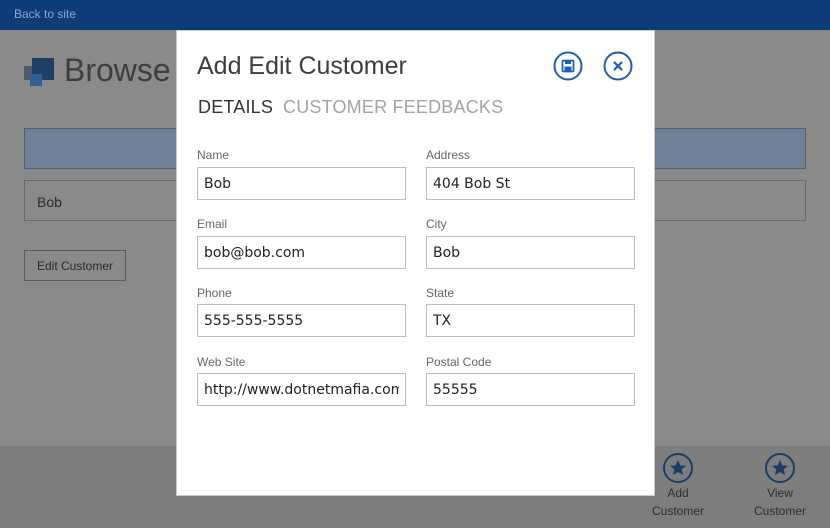 This screenshot has height=528, width=830. What do you see at coordinates (39, 72) in the screenshot?
I see `app-logo-icon` at bounding box center [39, 72].